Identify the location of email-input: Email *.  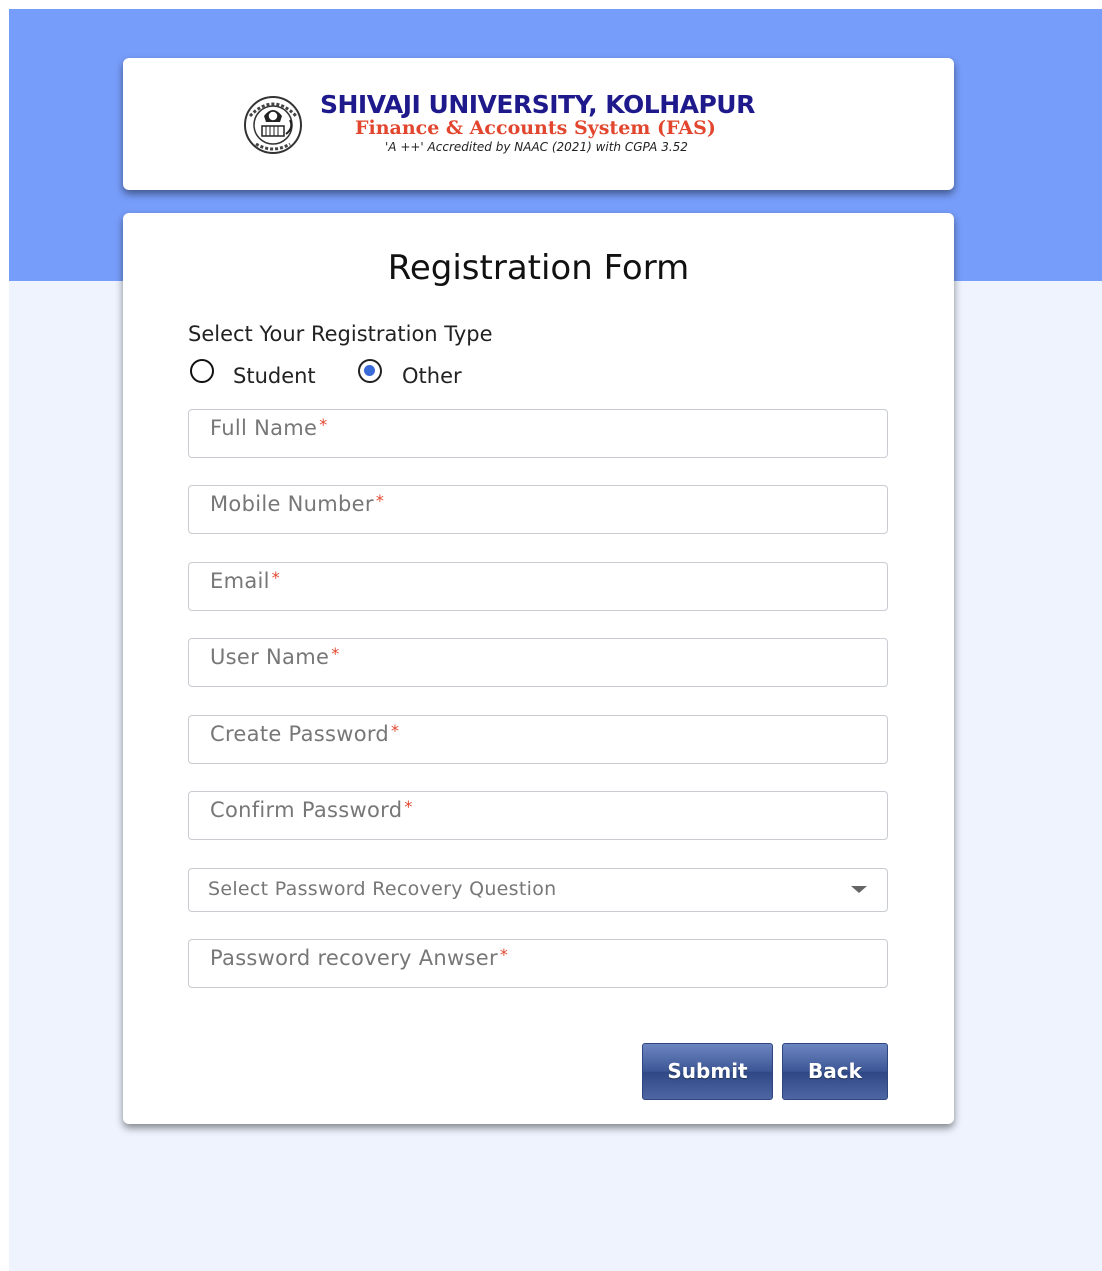
(538, 586).